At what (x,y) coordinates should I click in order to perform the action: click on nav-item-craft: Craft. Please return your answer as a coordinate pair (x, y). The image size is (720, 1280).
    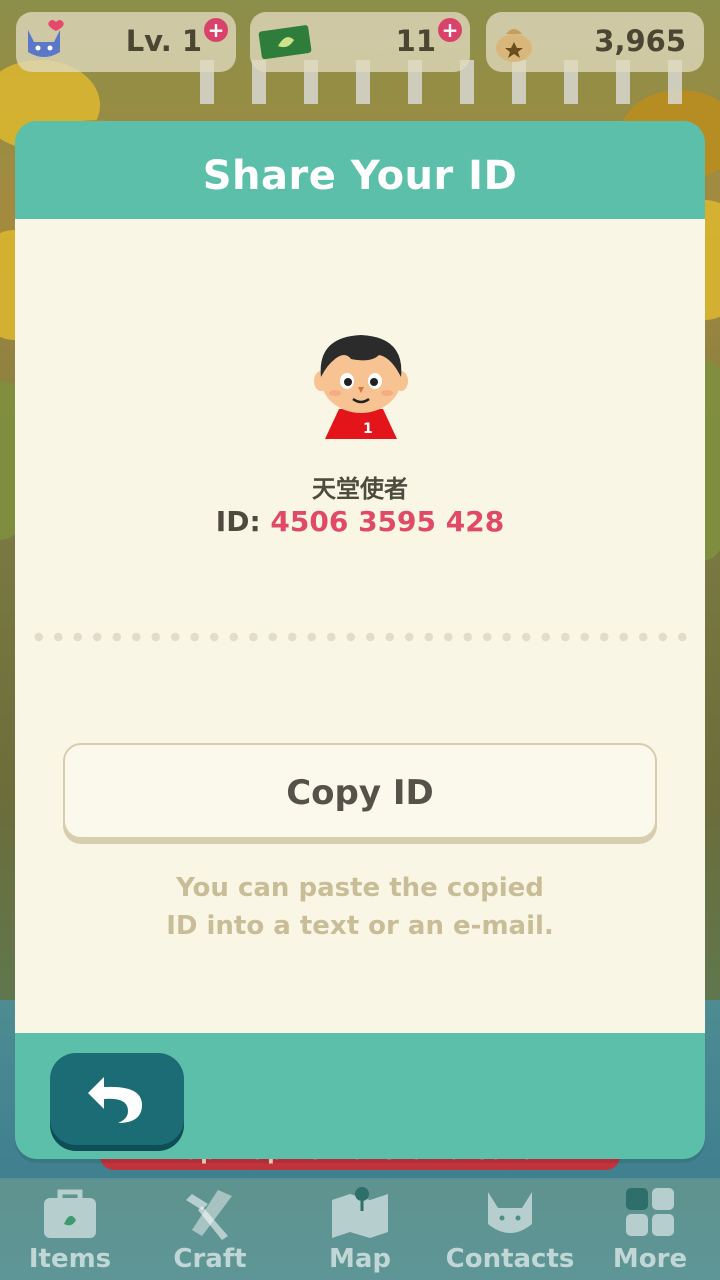
    Looking at the image, I should click on (210, 1229).